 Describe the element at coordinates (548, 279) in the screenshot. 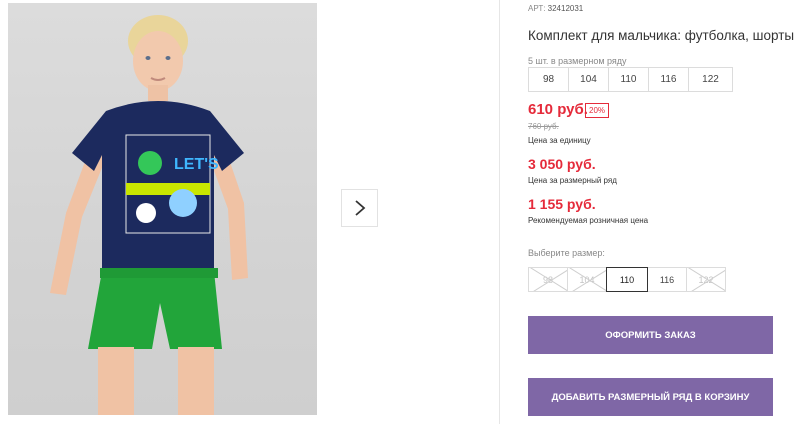

I see `size-option-98: 98` at that location.